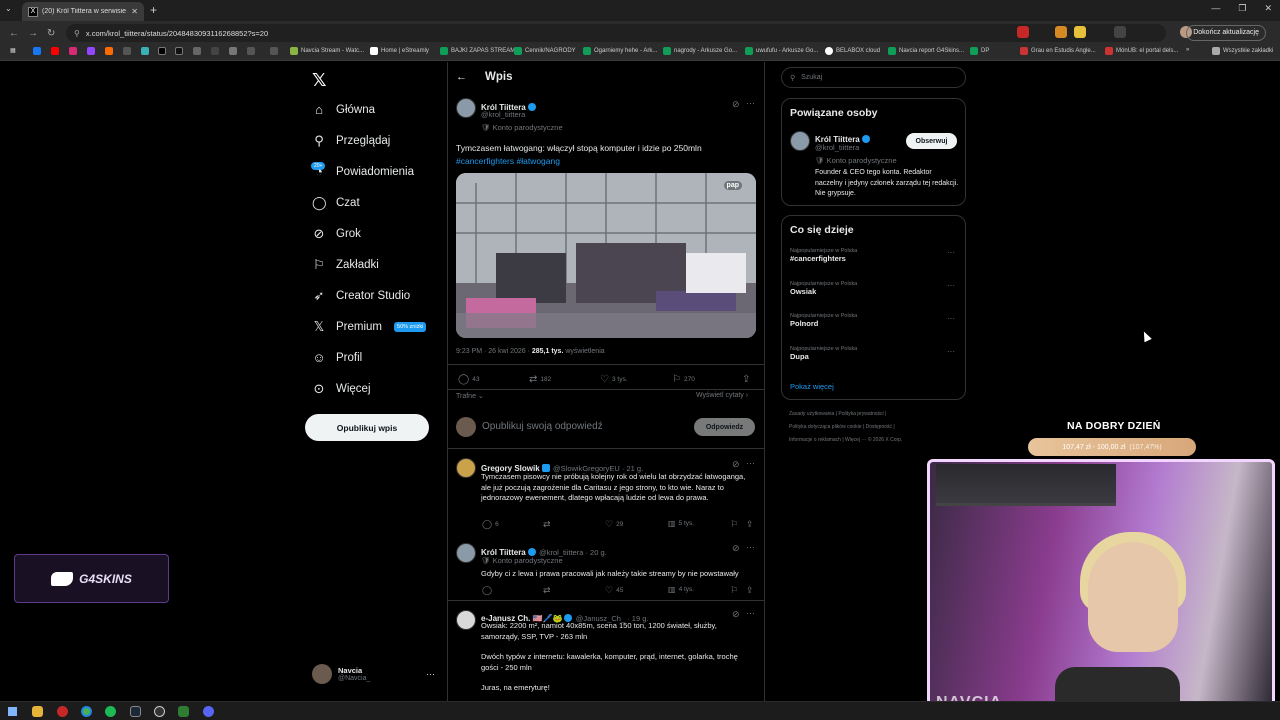 The height and width of the screenshot is (720, 1280). I want to click on nav-item-chat: ◯ Czat, so click(336, 203).